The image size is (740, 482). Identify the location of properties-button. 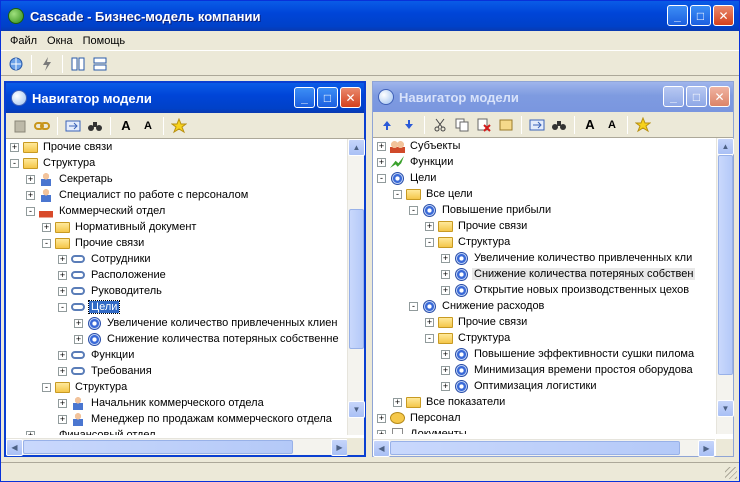
(506, 125).